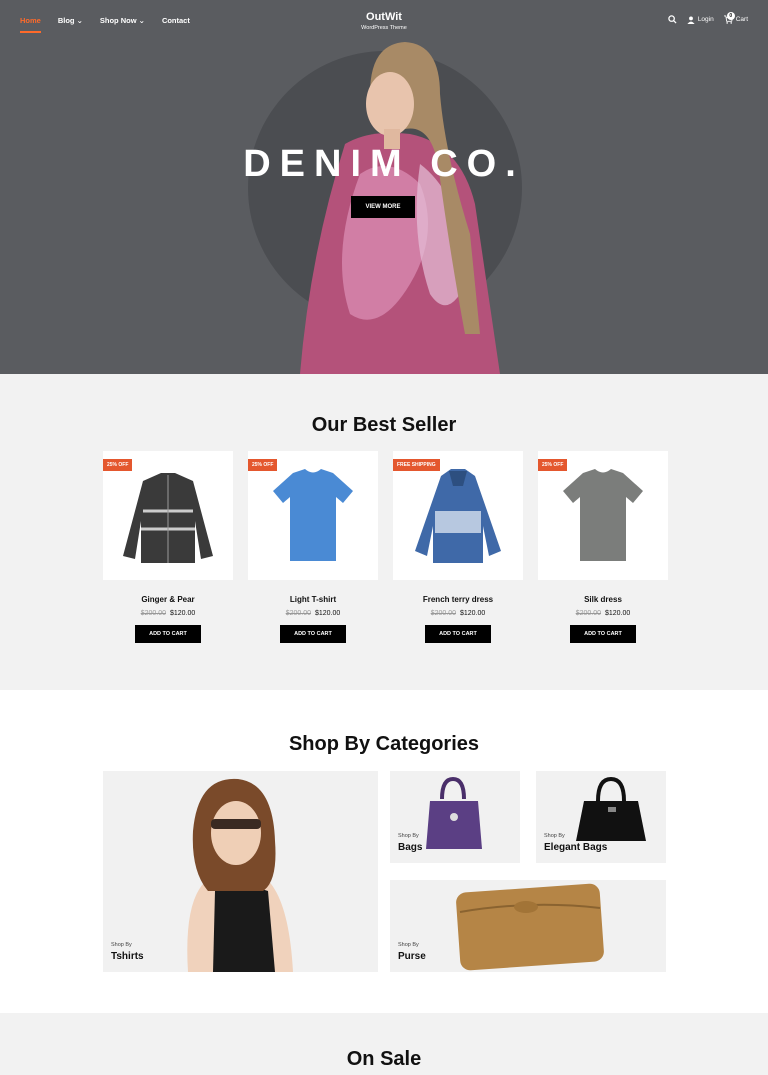 The image size is (768, 1075). Describe the element at coordinates (168, 599) in the screenshot. I see `product-name: Ginger & Pear` at that location.